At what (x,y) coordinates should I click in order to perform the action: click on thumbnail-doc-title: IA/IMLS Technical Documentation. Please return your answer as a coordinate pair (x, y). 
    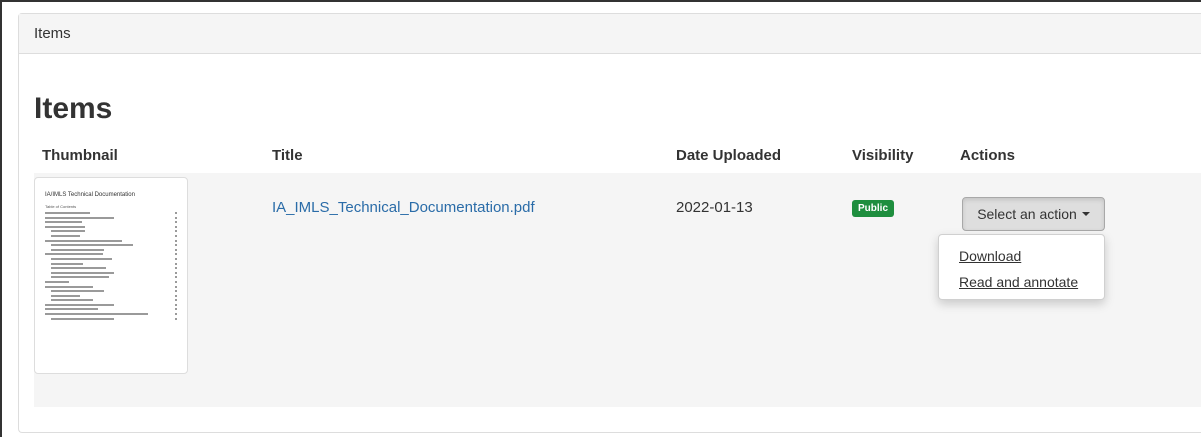
    Looking at the image, I should click on (90, 195).